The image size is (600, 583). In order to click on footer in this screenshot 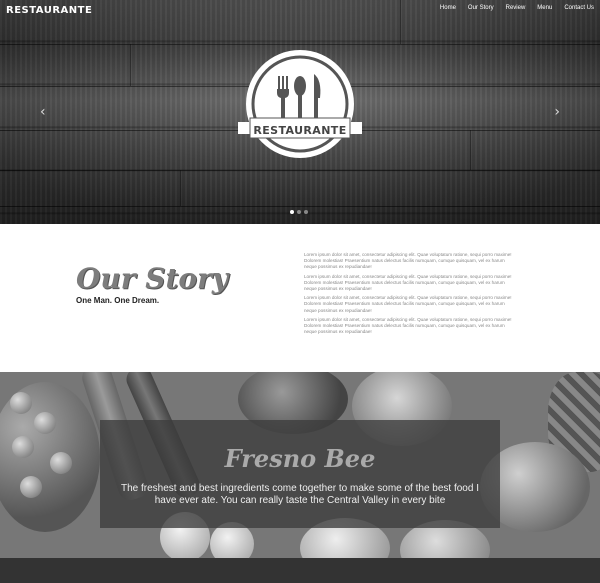, I will do `click(300, 570)`.